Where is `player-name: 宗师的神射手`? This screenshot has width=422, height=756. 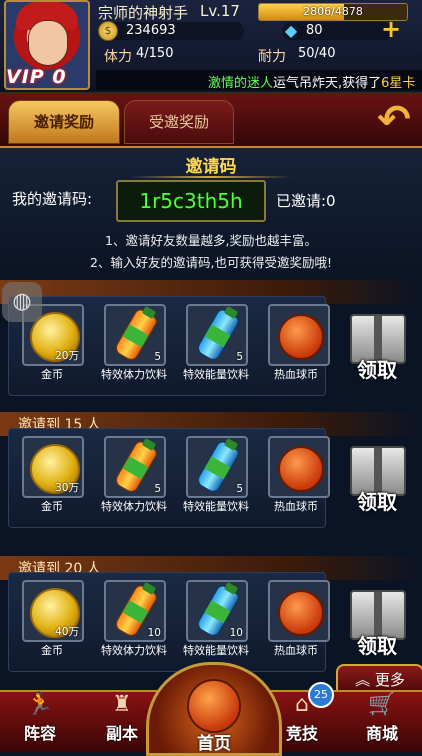 player-name: 宗师的神射手 is located at coordinates (143, 13).